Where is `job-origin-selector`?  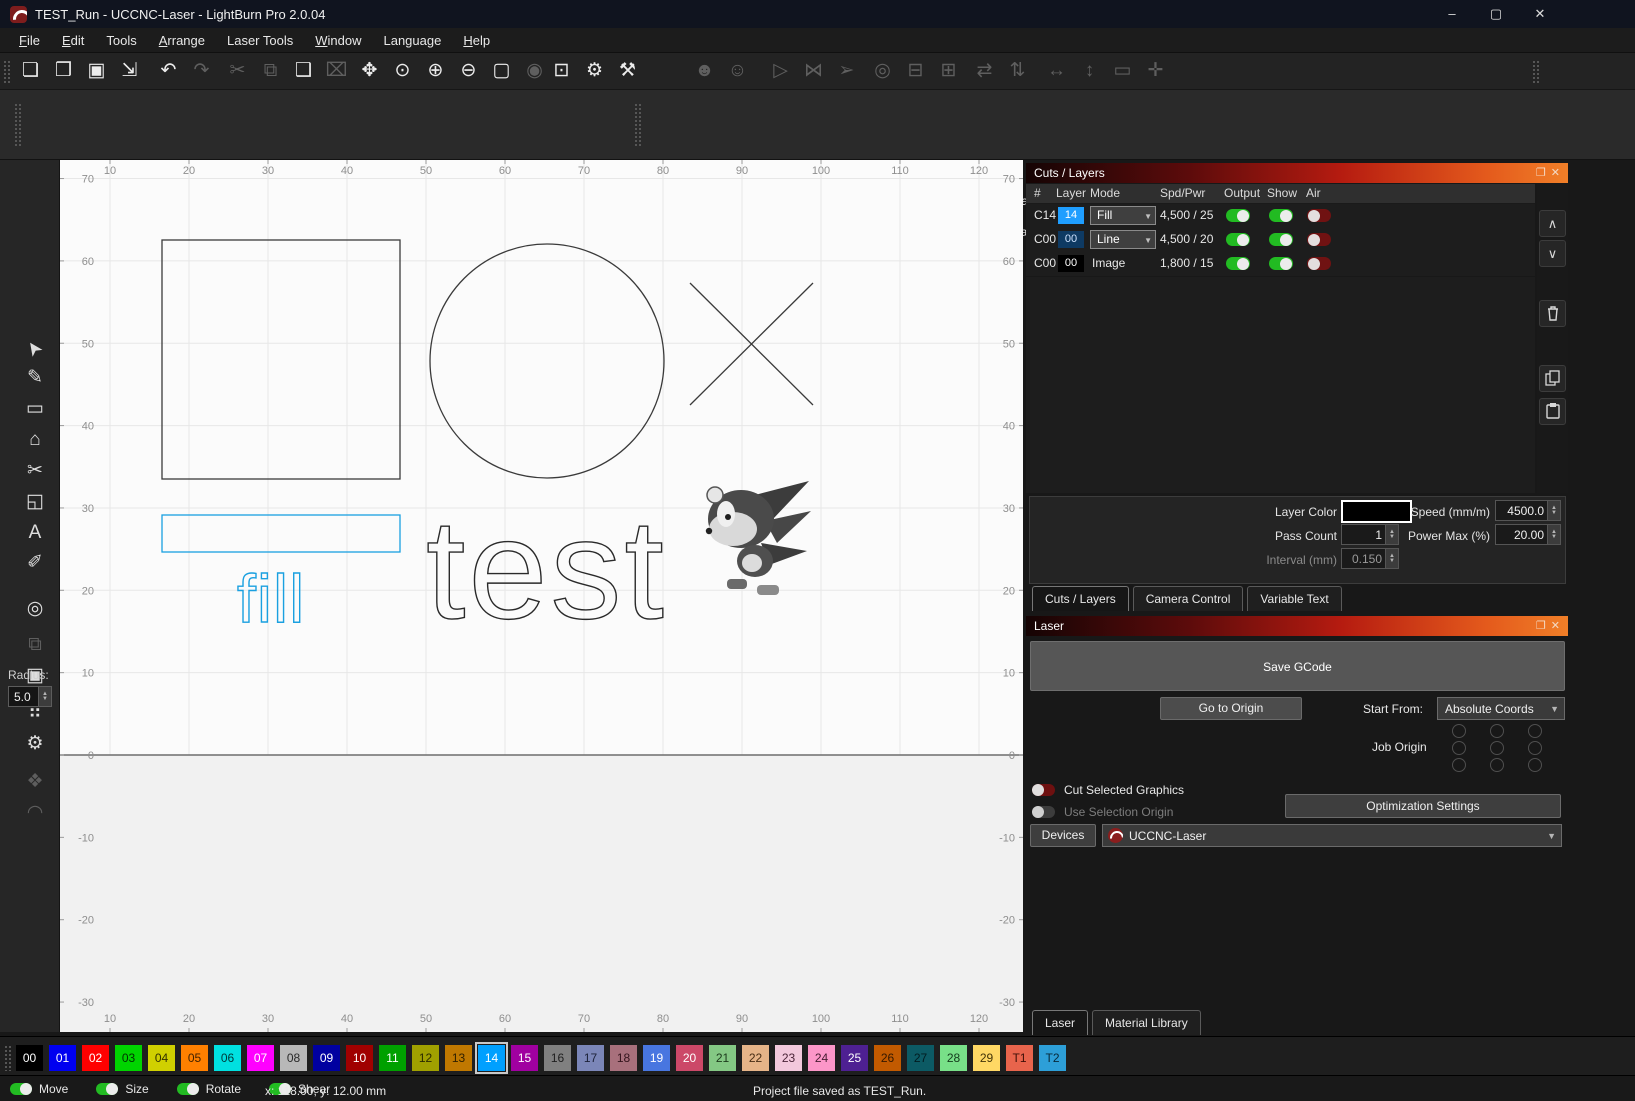 job-origin-selector is located at coordinates (1509, 749).